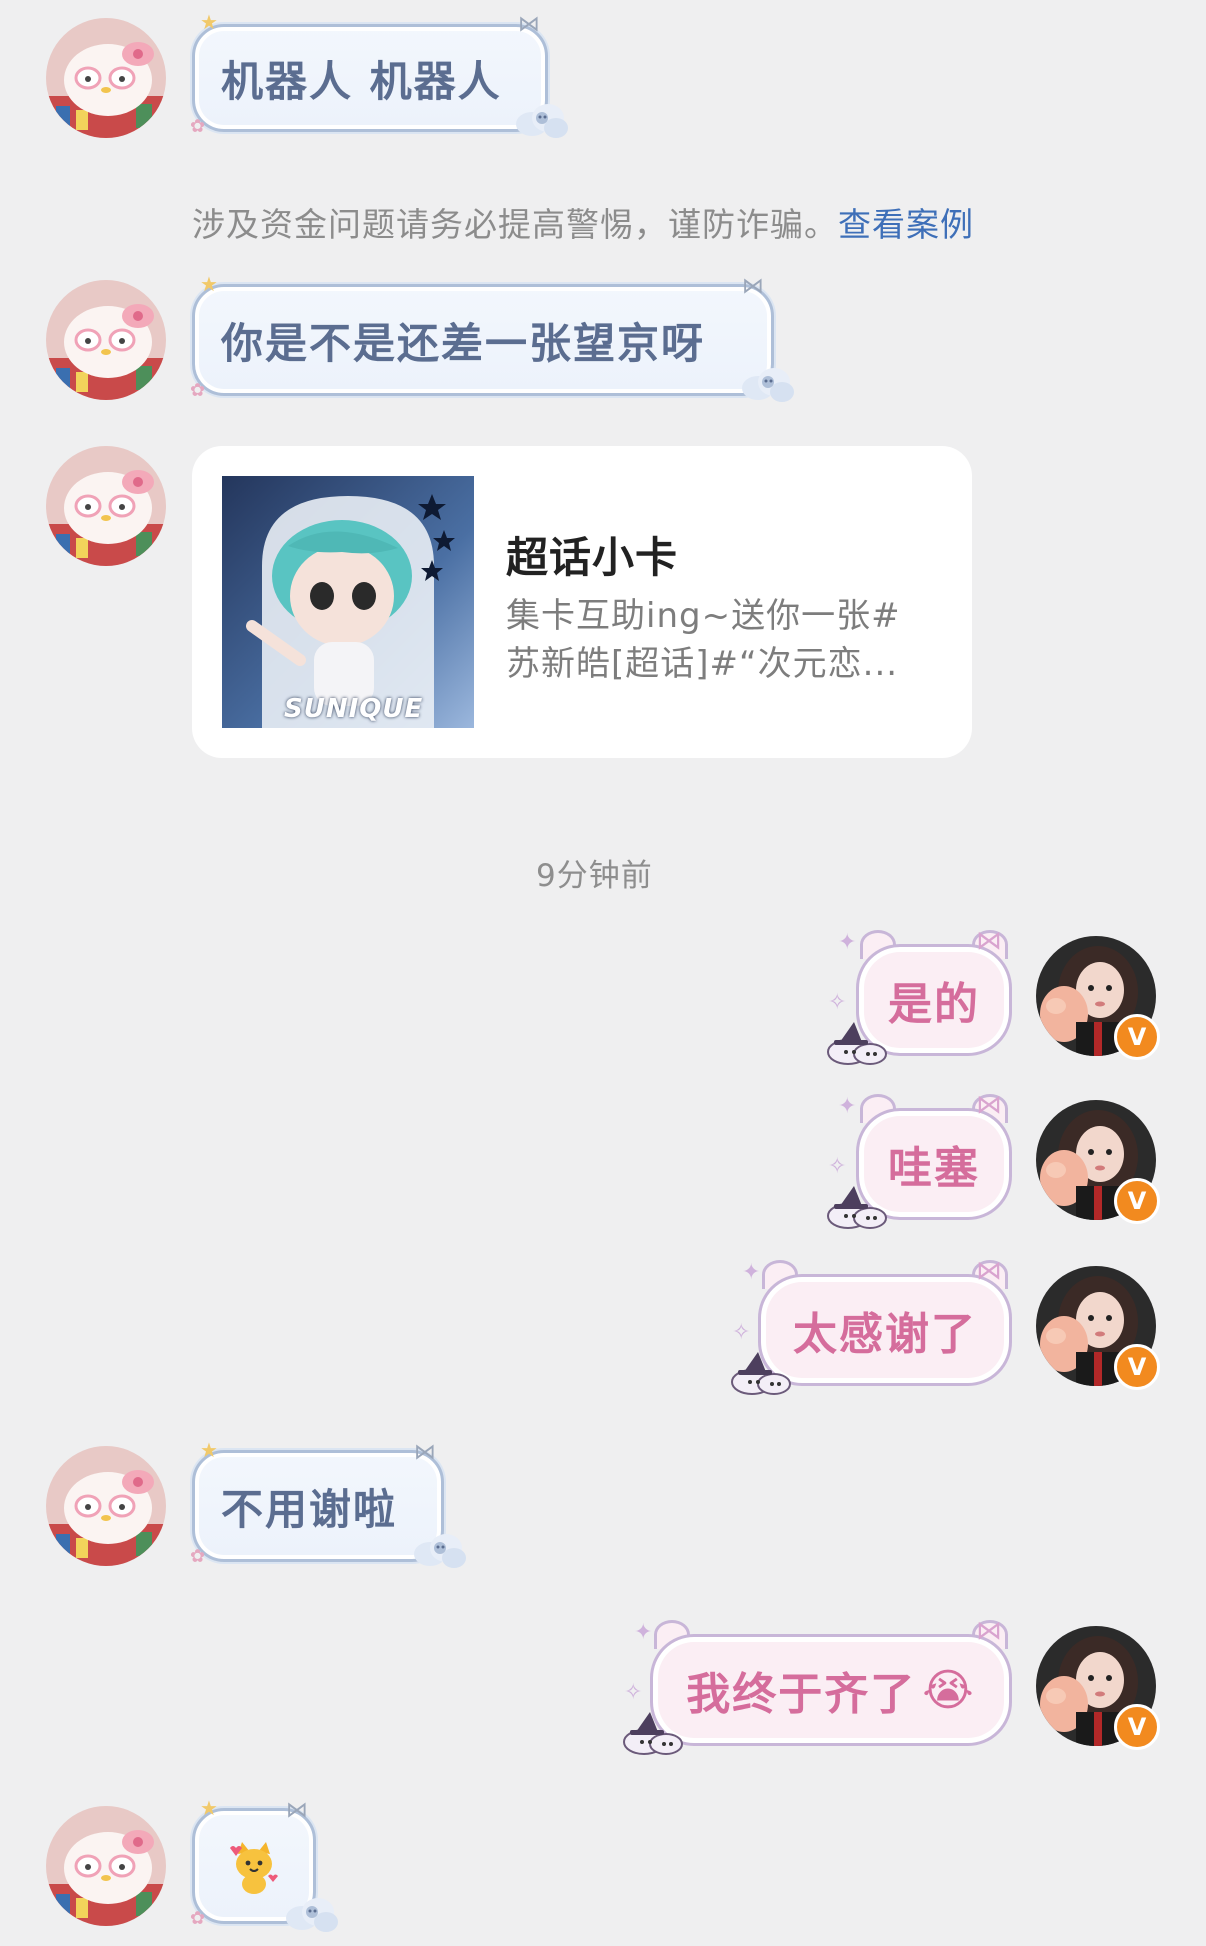  I want to click on thumbnail-label: SUNIQUE, so click(354, 709).